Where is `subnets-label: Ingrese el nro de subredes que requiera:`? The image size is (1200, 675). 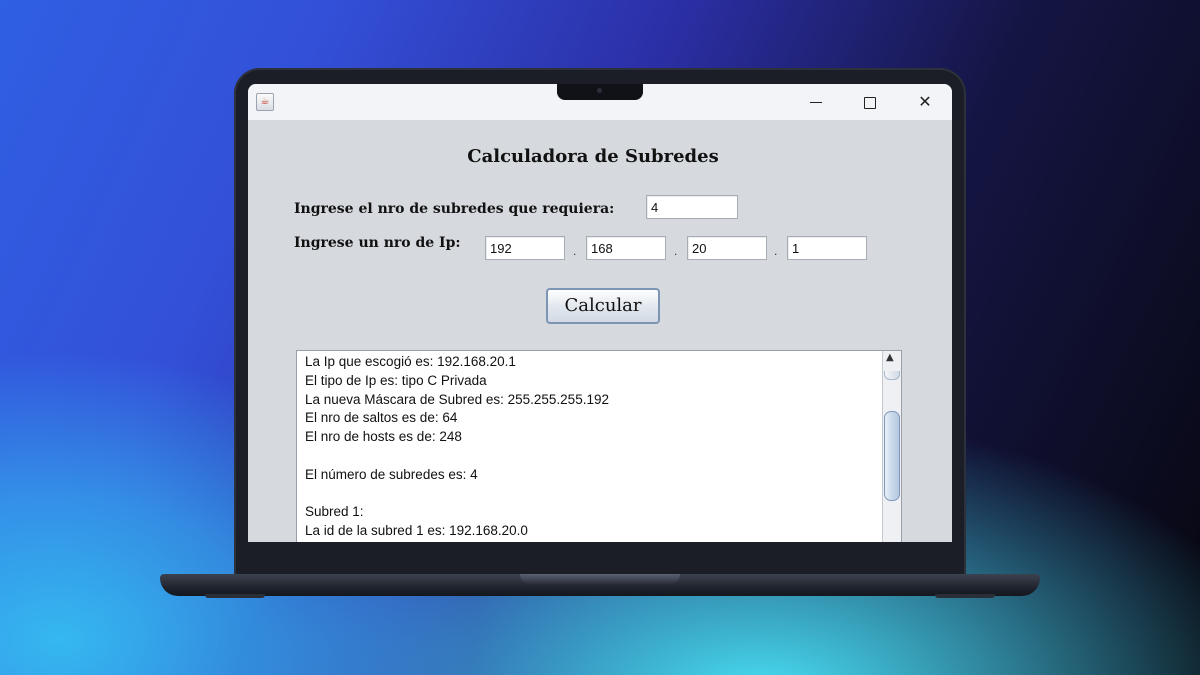 subnets-label: Ingrese el nro de subredes que requiera: is located at coordinates (454, 209).